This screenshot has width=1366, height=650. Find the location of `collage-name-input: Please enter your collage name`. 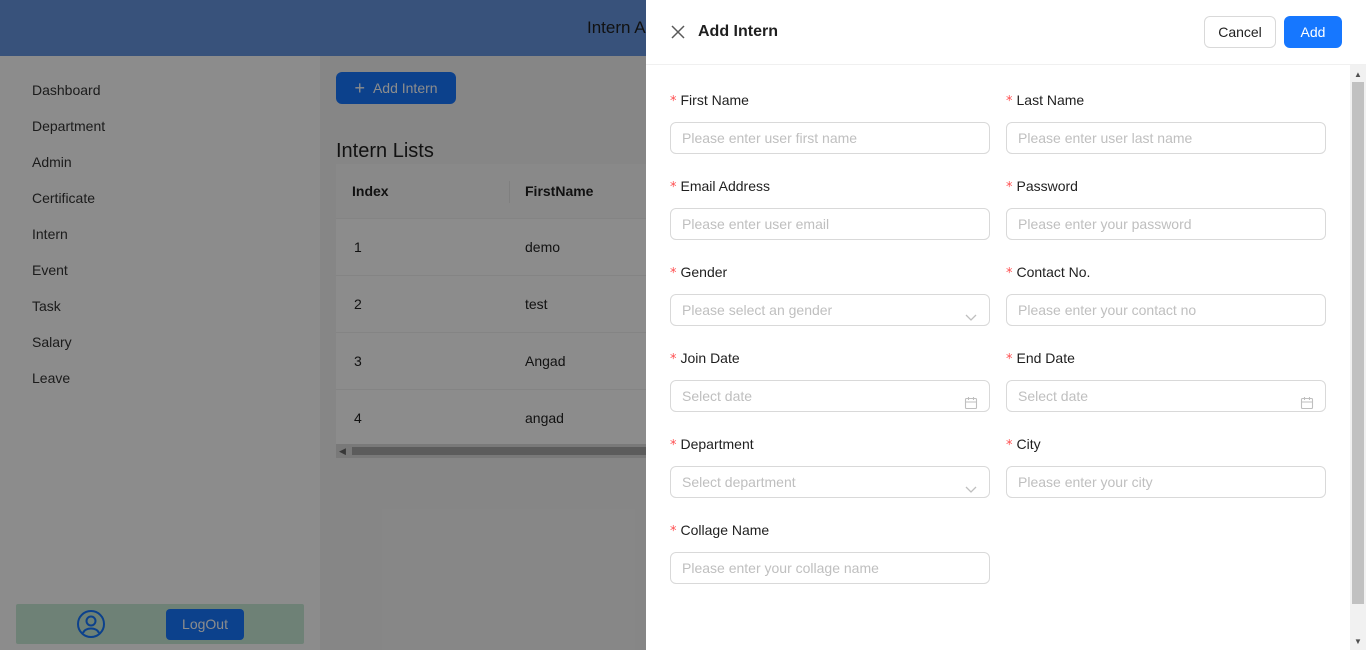

collage-name-input: Please enter your collage name is located at coordinates (830, 568).